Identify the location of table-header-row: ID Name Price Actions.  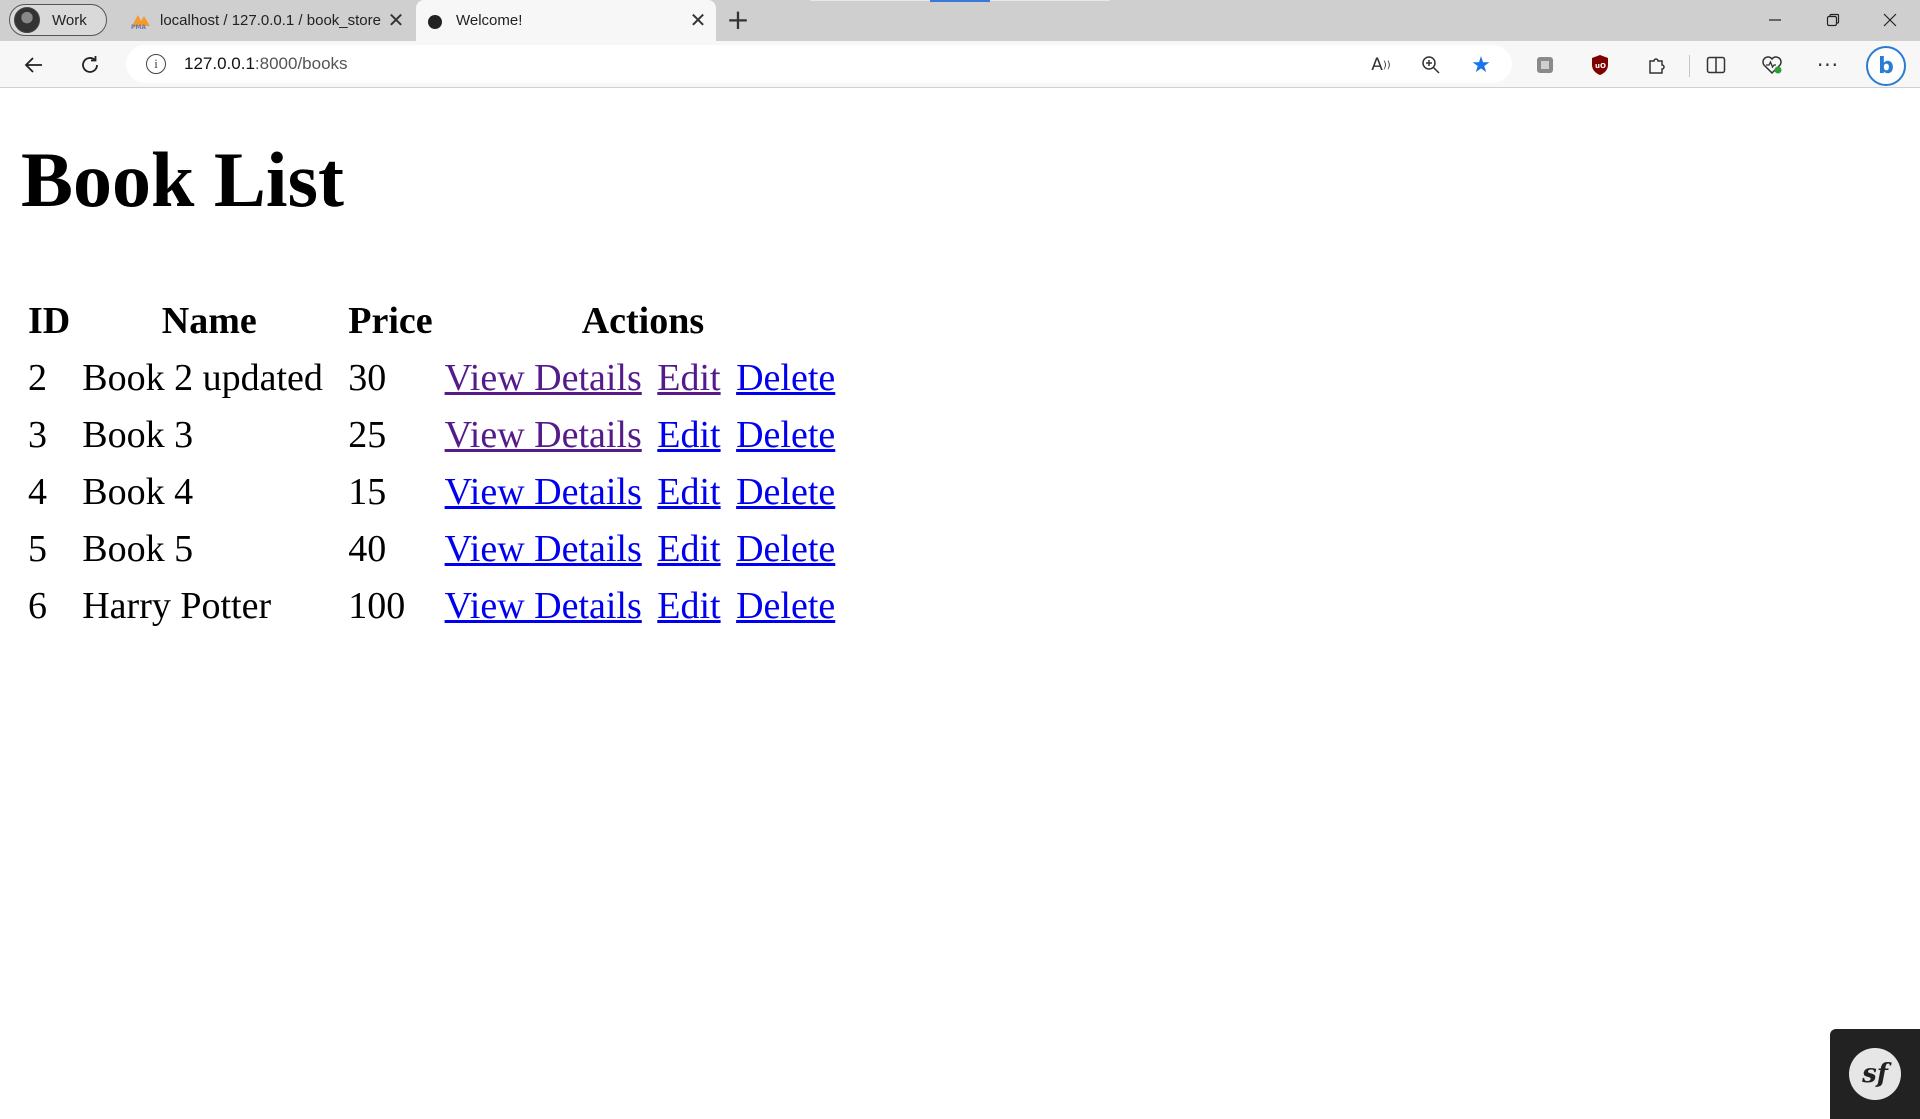
(434, 320).